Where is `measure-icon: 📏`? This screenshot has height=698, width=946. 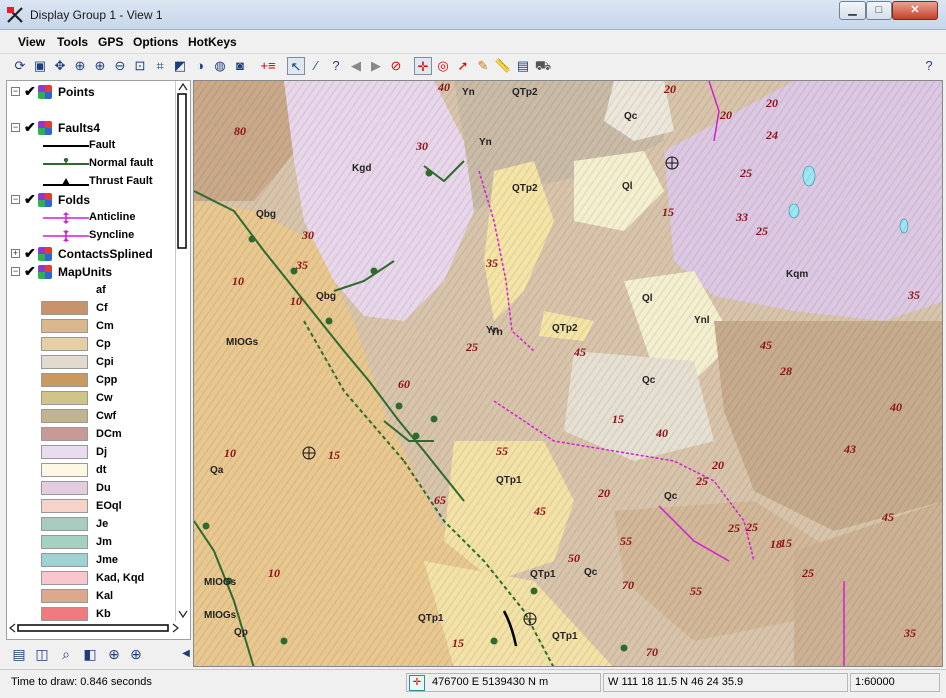 measure-icon: 📏 is located at coordinates (503, 66).